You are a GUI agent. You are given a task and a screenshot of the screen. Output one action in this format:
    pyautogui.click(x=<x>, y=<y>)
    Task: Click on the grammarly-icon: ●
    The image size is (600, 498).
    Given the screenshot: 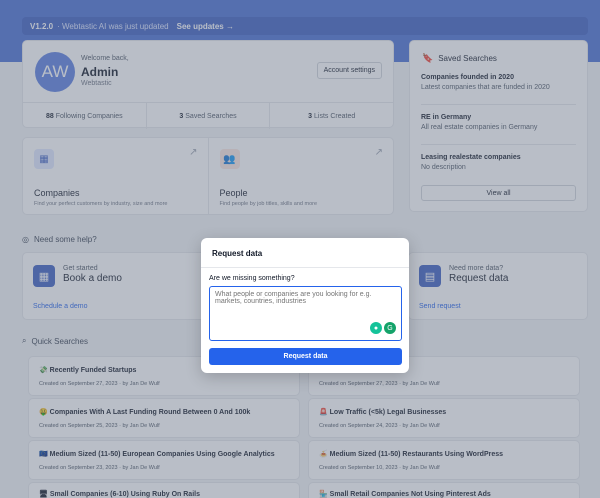 What is the action you would take?
    pyautogui.click(x=376, y=328)
    